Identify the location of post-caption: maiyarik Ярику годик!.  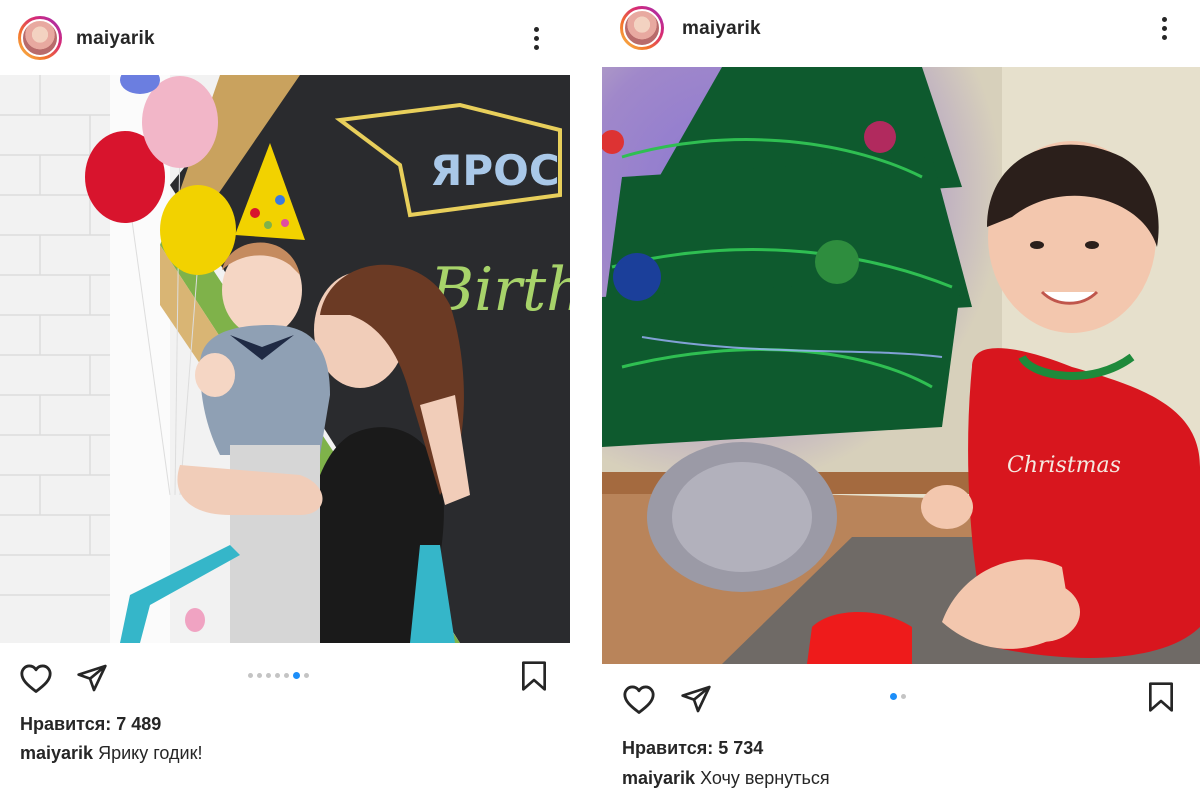
(111, 753).